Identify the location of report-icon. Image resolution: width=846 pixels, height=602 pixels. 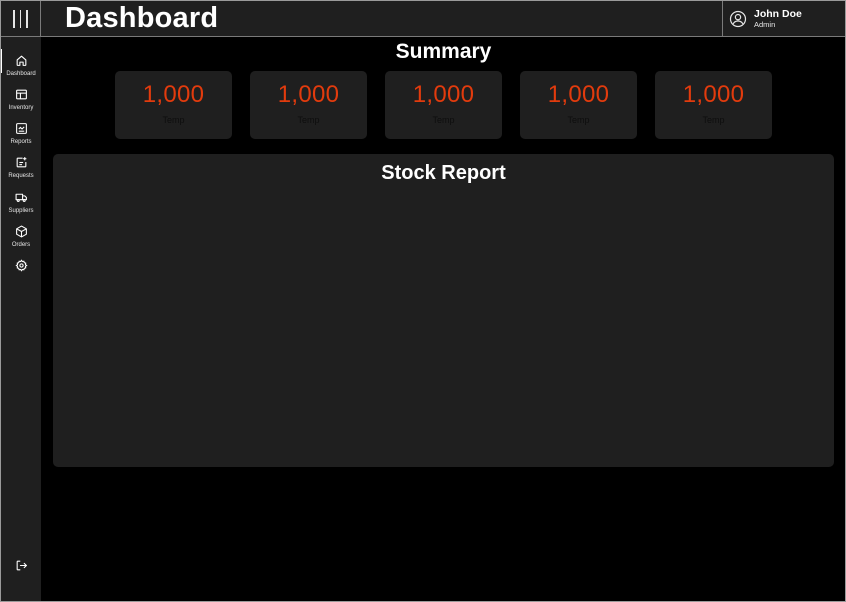
(21, 128).